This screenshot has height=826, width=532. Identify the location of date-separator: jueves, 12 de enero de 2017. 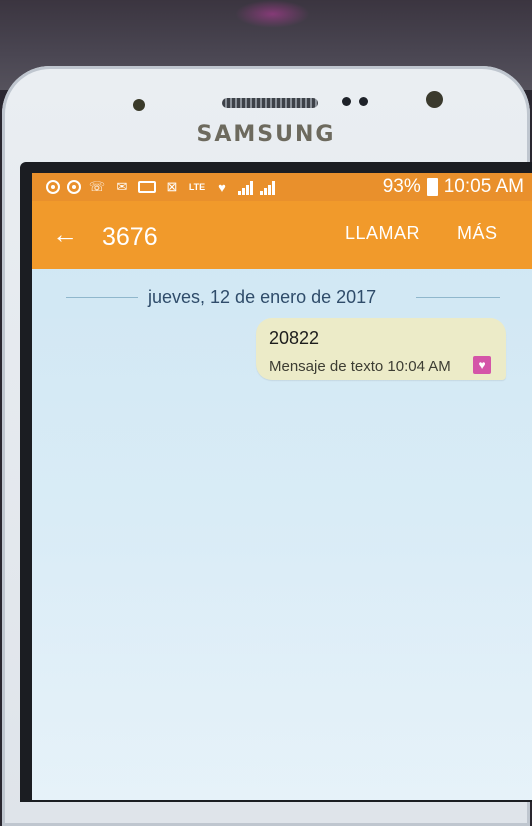
(282, 297).